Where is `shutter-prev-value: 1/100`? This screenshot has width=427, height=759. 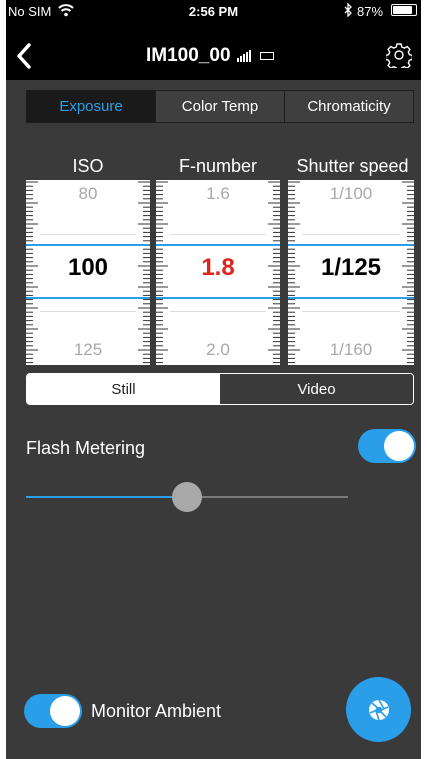 shutter-prev-value: 1/100 is located at coordinates (351, 193).